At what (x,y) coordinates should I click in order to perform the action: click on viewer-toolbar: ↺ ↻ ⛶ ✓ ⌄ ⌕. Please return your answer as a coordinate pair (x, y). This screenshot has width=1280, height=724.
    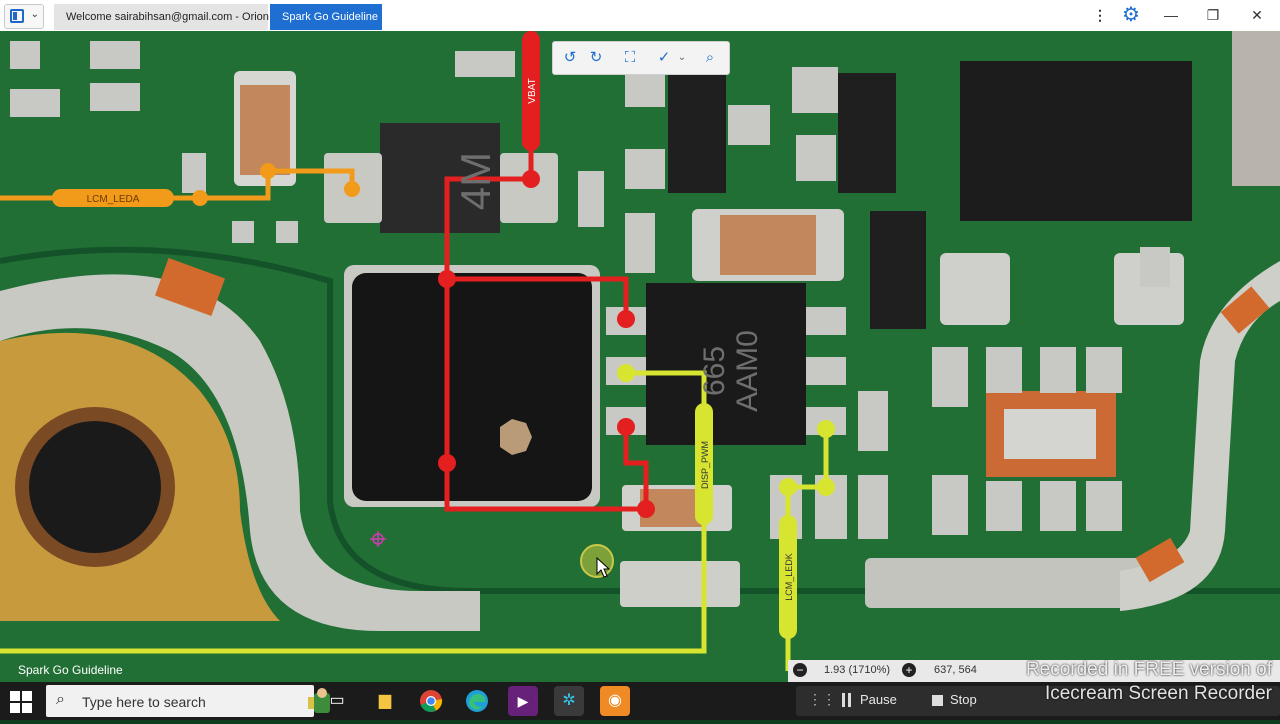
    Looking at the image, I should click on (641, 58).